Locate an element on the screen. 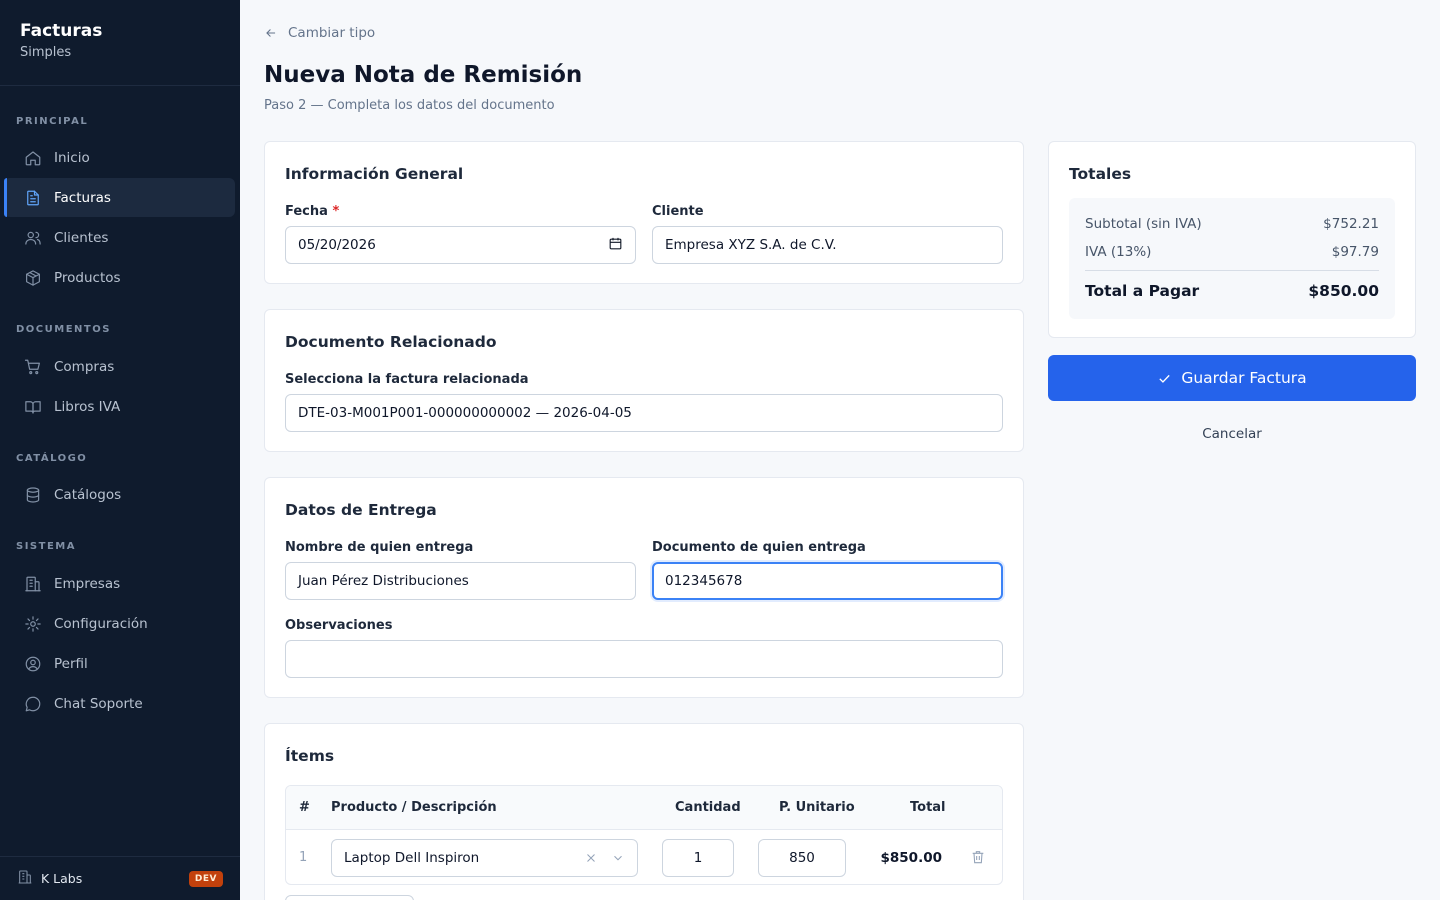  sidebar-item-clientes: Clientes is located at coordinates (119, 237).